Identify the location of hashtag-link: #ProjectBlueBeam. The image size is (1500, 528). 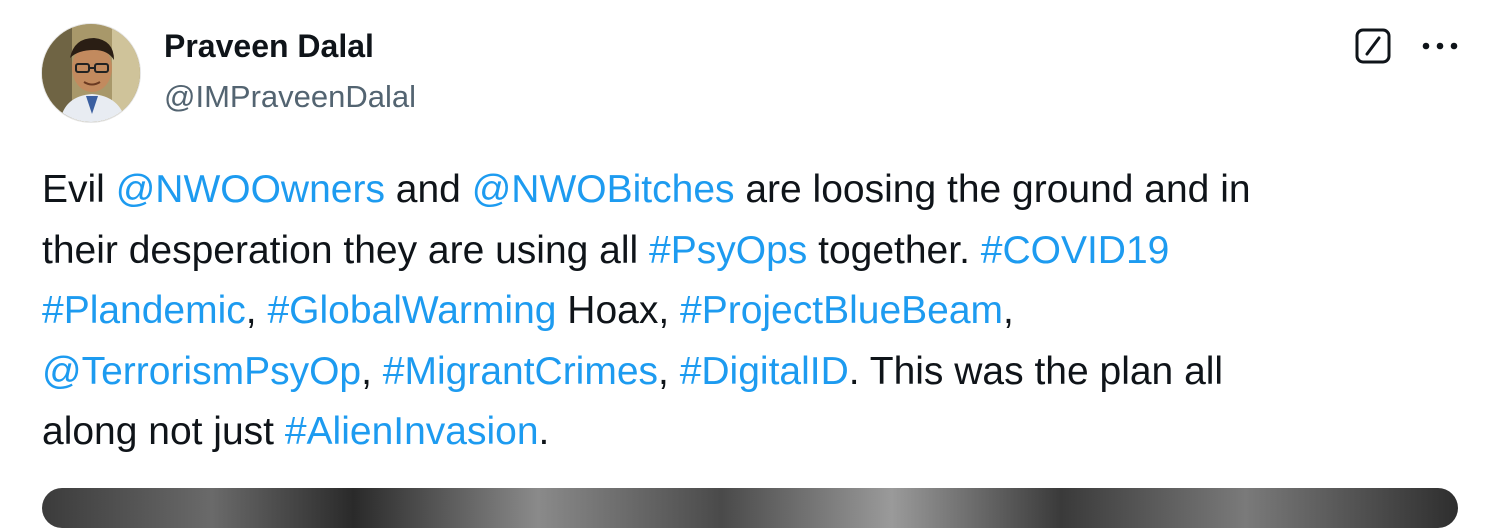
(841, 310).